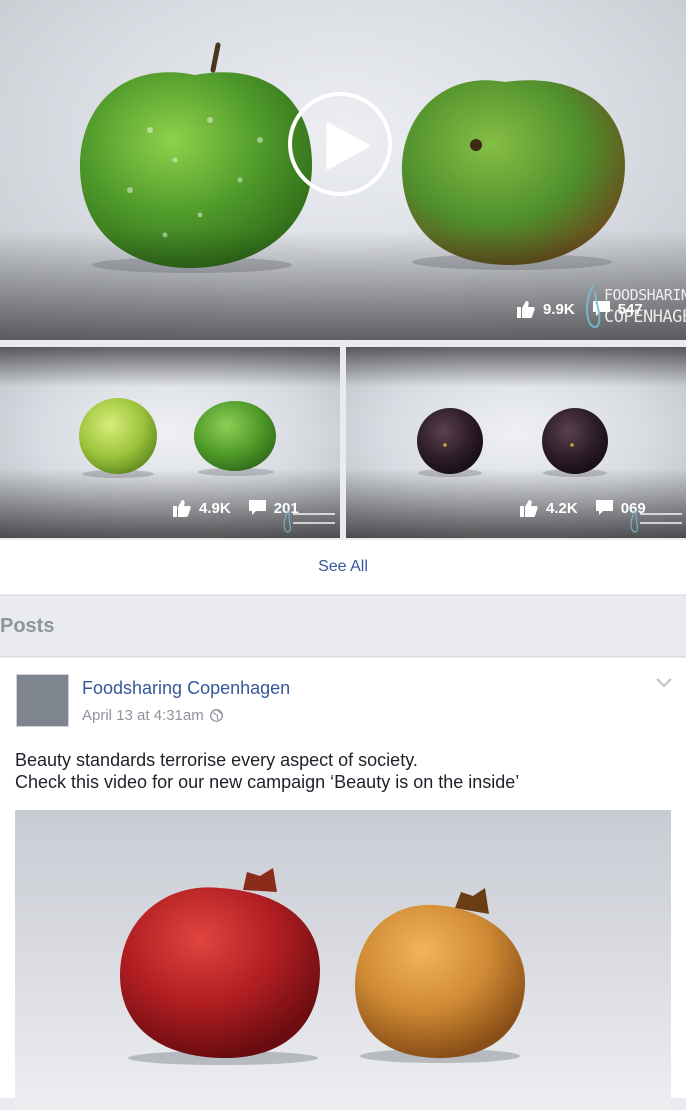 The width and height of the screenshot is (686, 1110). Describe the element at coordinates (664, 683) in the screenshot. I see `chevron-down-icon` at that location.